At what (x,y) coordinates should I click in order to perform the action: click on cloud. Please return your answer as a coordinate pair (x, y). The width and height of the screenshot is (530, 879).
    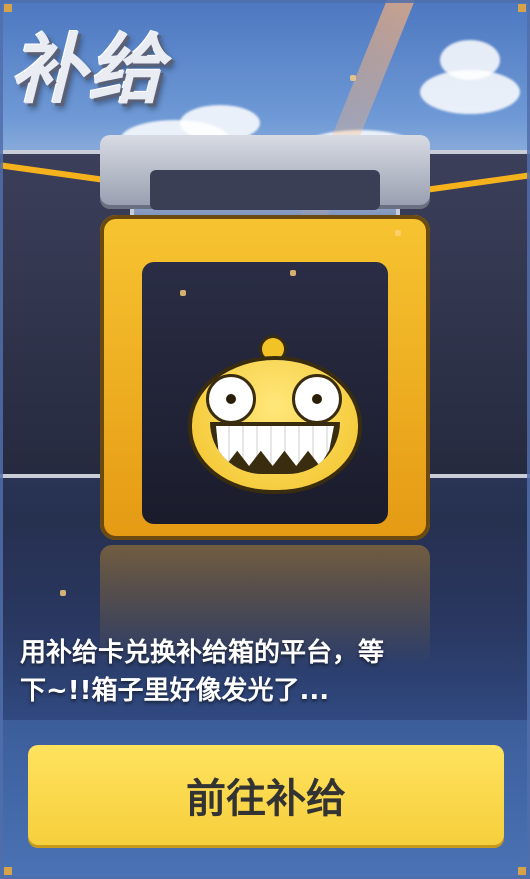
    Looking at the image, I should click on (470, 60).